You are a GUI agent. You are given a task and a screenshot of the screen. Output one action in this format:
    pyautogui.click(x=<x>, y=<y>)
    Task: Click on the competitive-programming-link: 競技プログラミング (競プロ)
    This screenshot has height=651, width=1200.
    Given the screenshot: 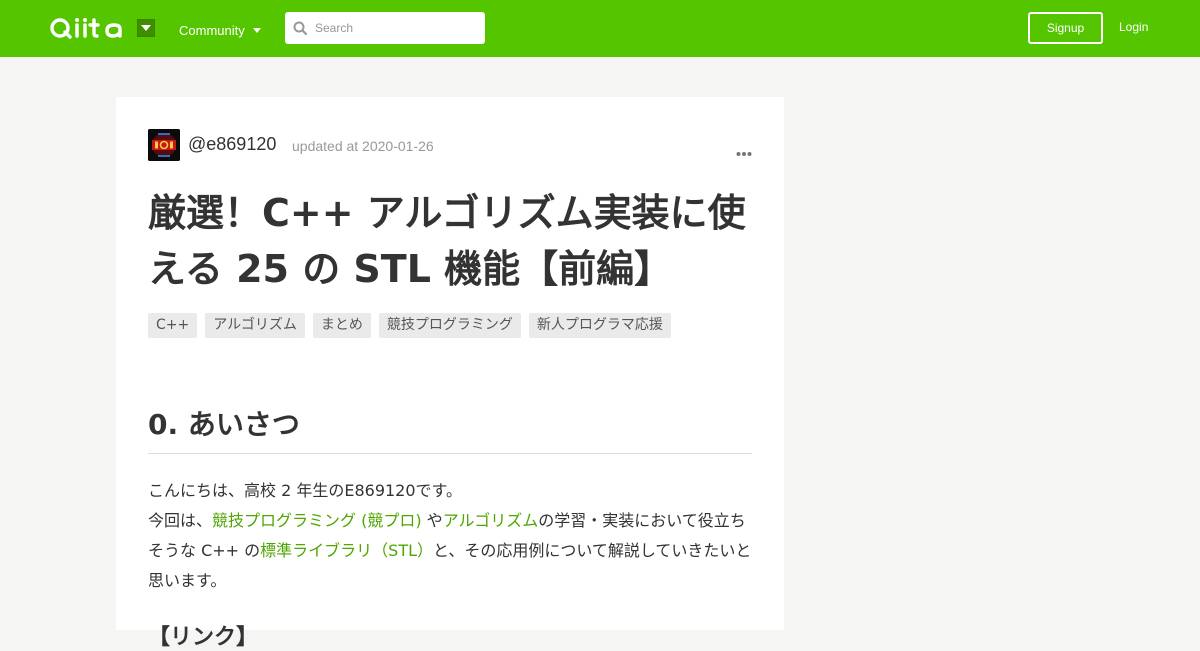 What is the action you would take?
    pyautogui.click(x=317, y=520)
    